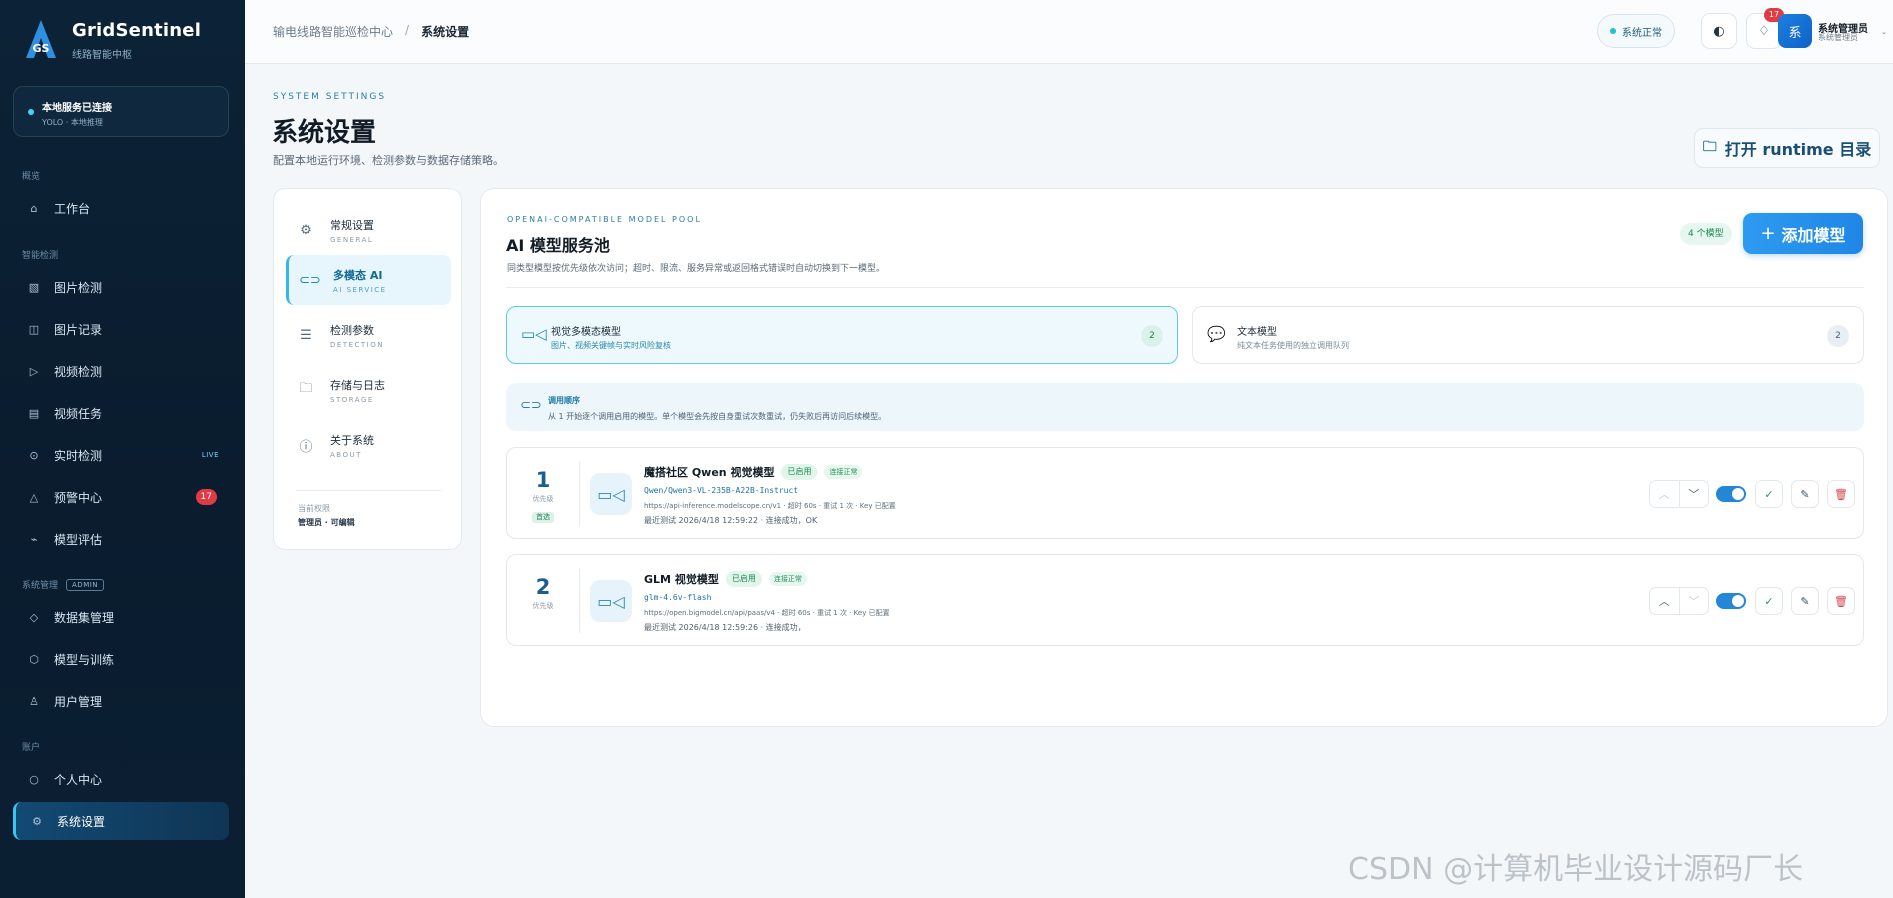 The width and height of the screenshot is (1893, 898). I want to click on sidebar-item-video-detection: ▷ 视频检测, so click(121, 371).